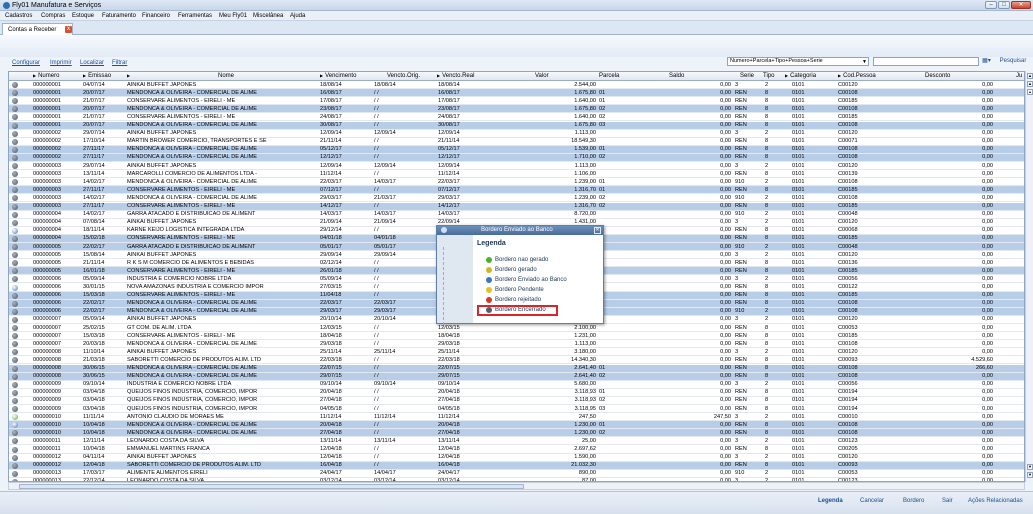 The width and height of the screenshot is (1033, 514). What do you see at coordinates (926, 61) in the screenshot?
I see `search-input` at bounding box center [926, 61].